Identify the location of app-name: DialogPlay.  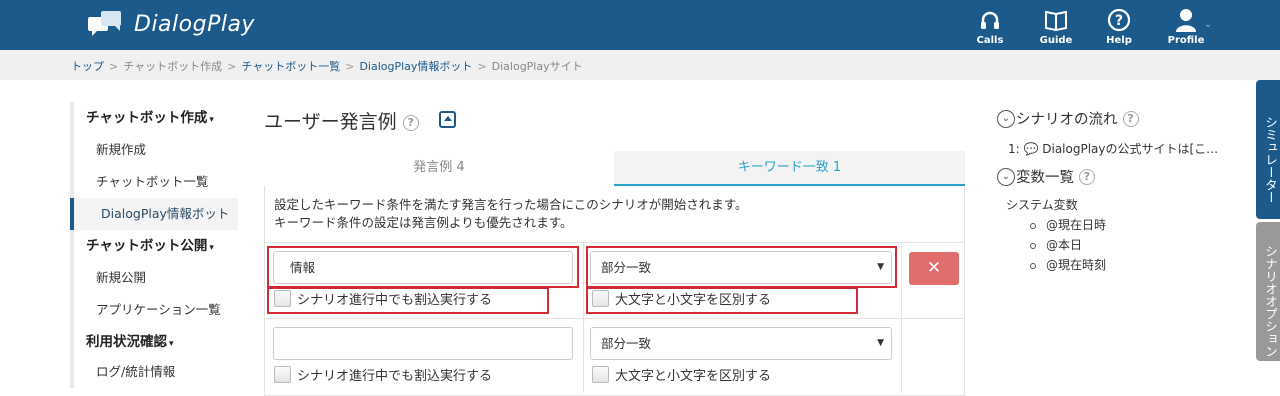
(194, 24).